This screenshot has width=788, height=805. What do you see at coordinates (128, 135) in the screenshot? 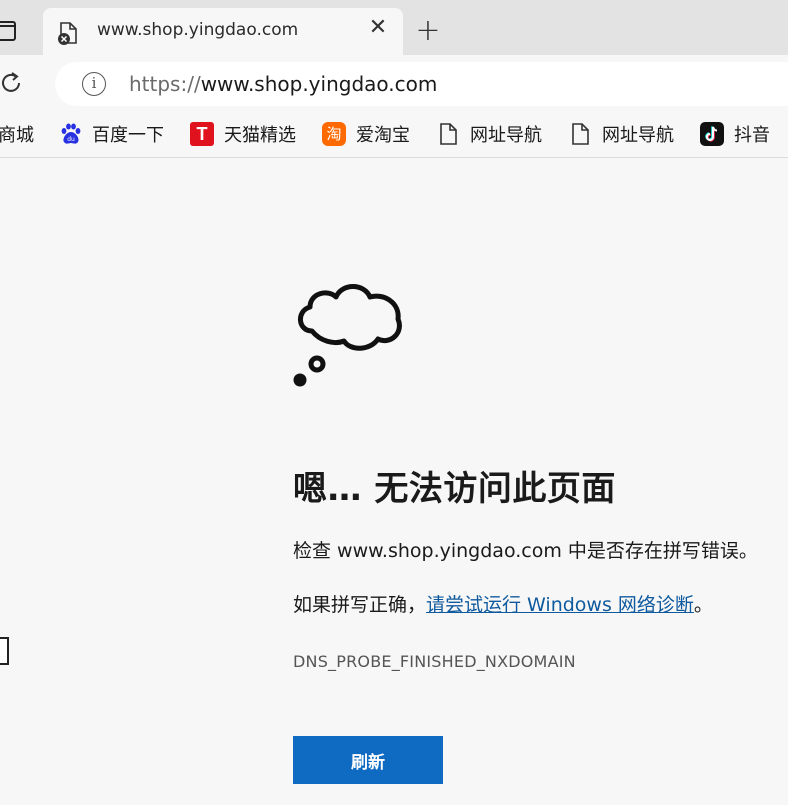
I see `bookmark-label: 百度一下` at bounding box center [128, 135].